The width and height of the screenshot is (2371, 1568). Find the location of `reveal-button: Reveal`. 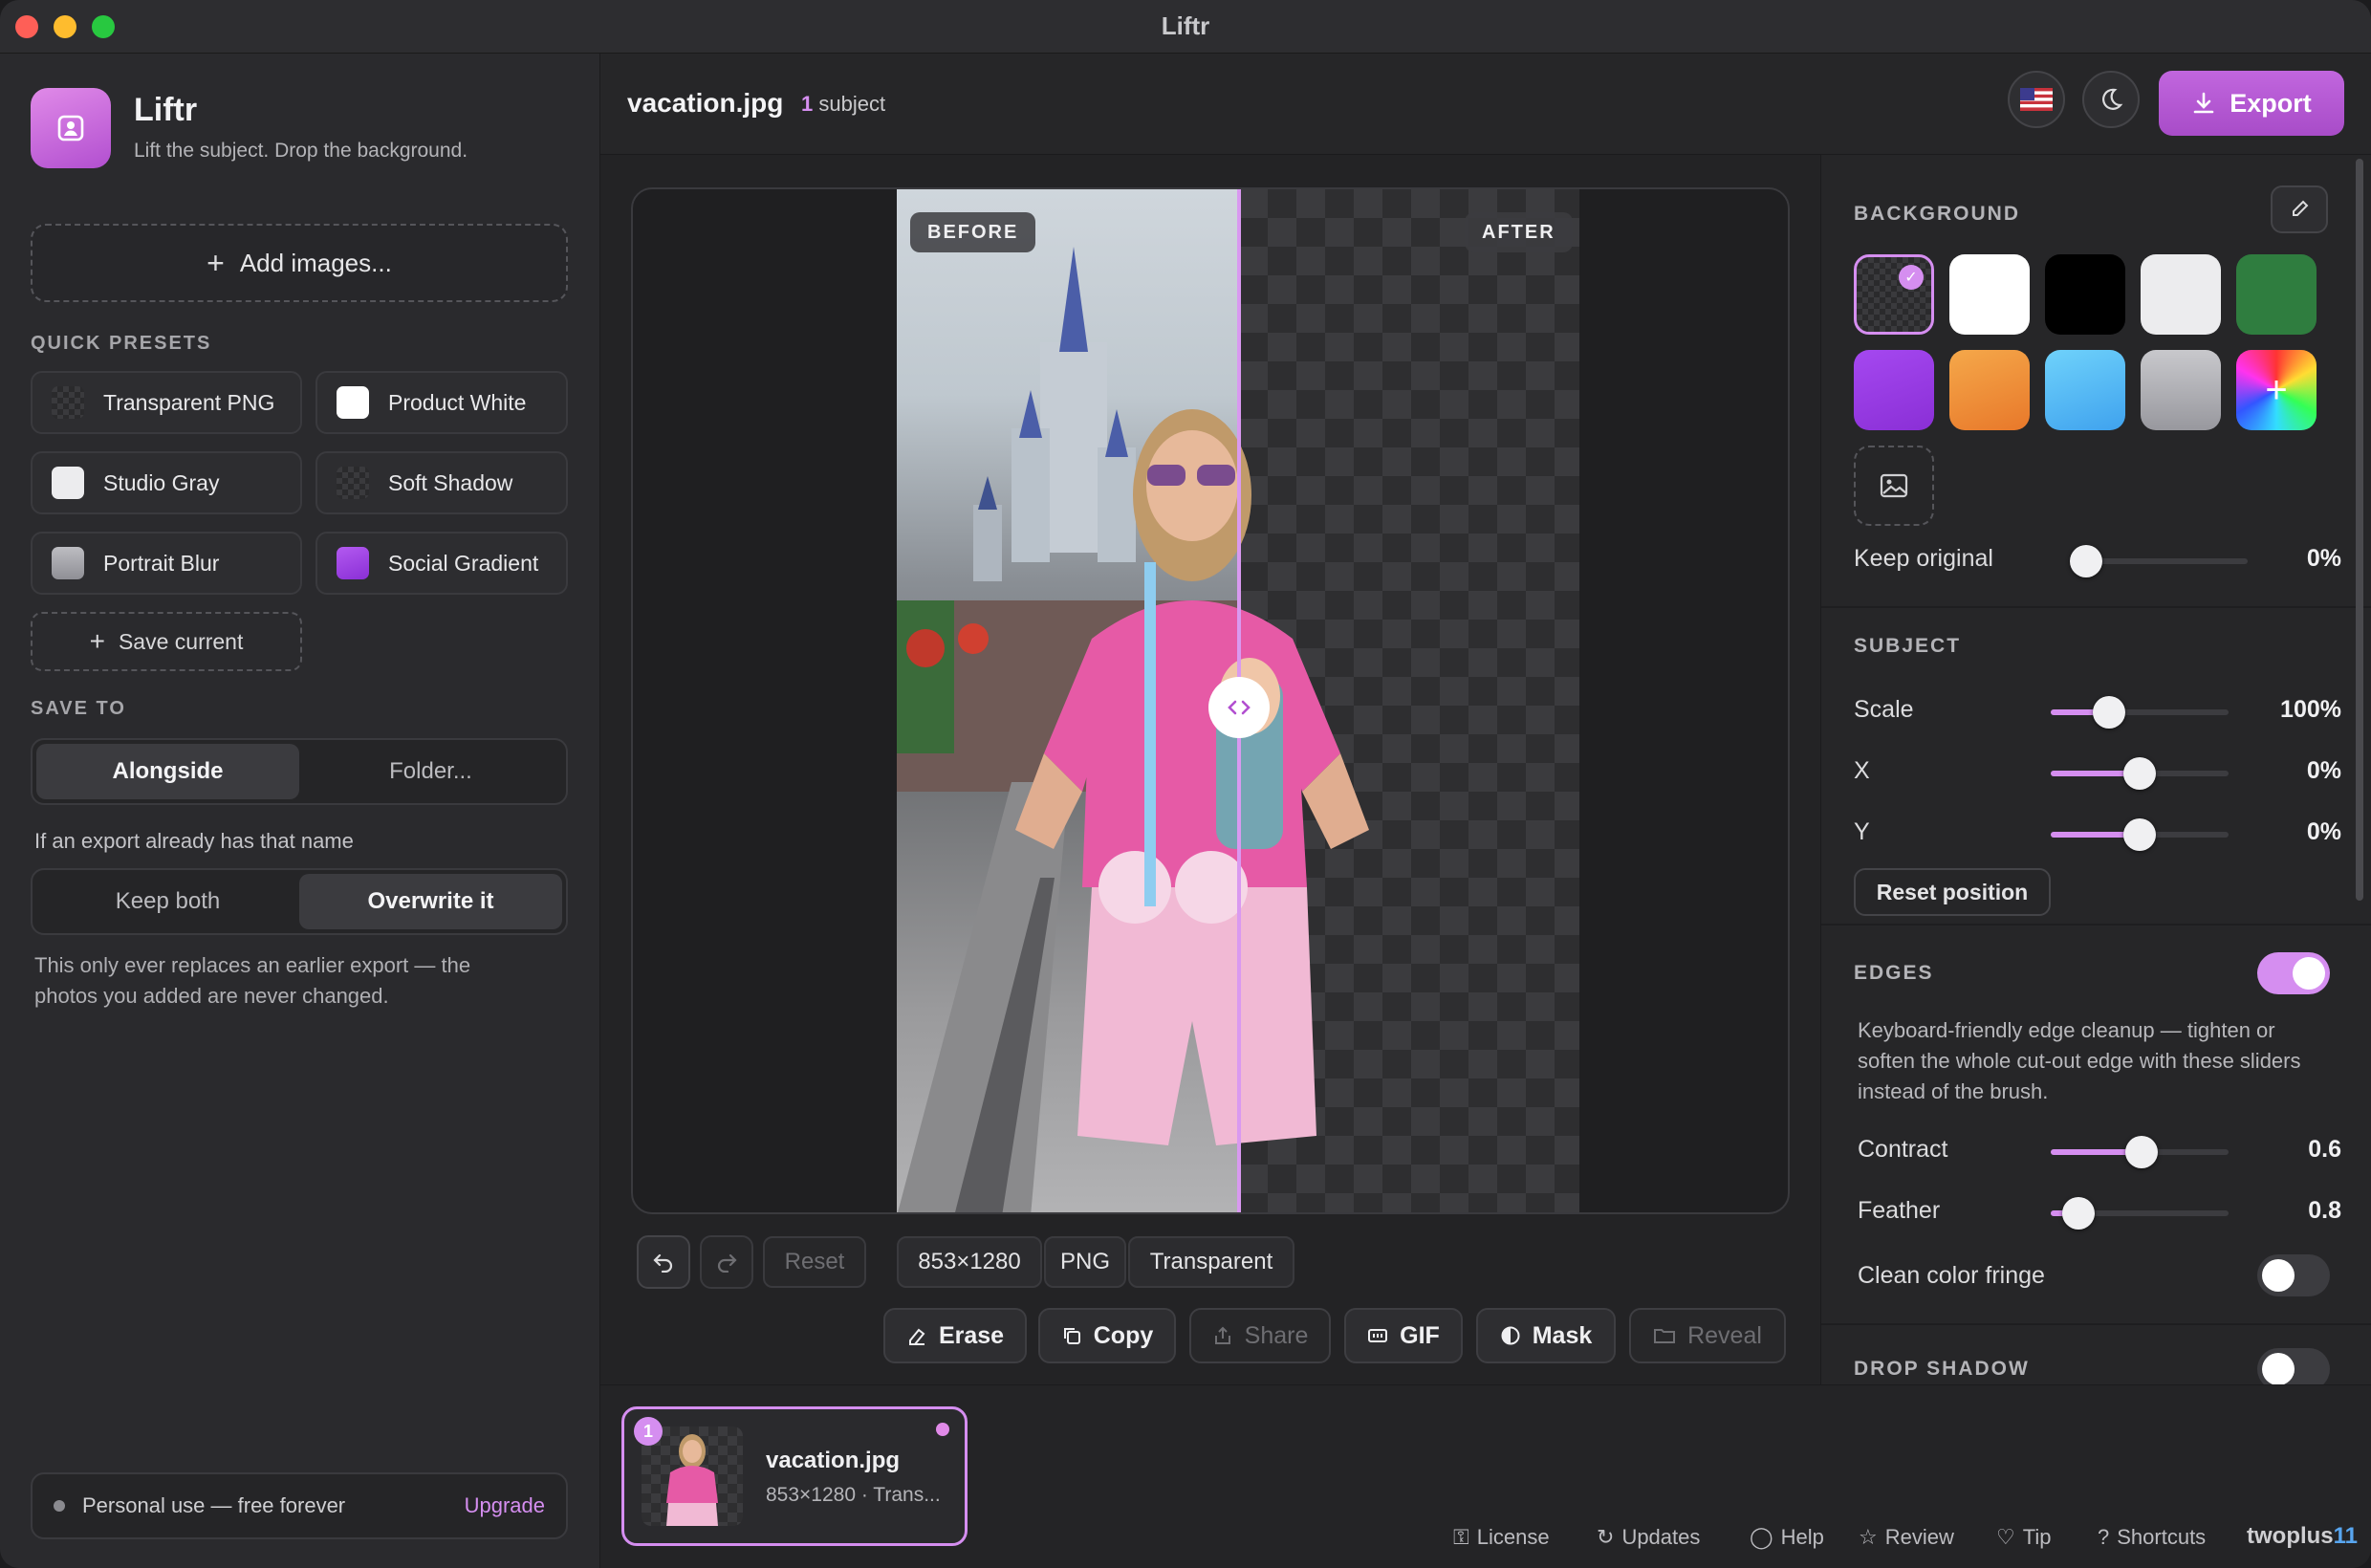

reveal-button: Reveal is located at coordinates (1707, 1335).